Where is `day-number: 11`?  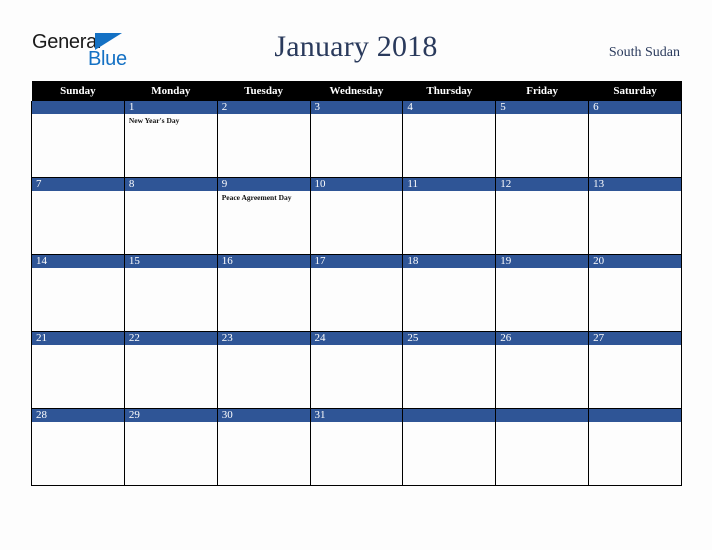
day-number: 11 is located at coordinates (449, 184).